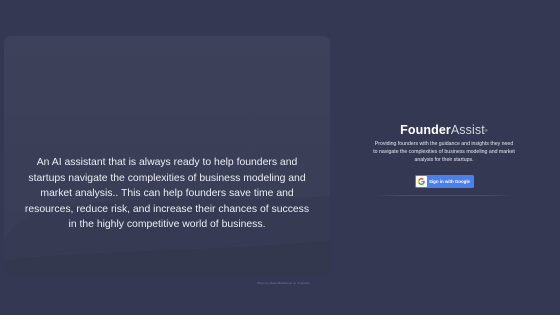 The width and height of the screenshot is (560, 315). I want to click on brand-name-light: Assist, so click(467, 130).